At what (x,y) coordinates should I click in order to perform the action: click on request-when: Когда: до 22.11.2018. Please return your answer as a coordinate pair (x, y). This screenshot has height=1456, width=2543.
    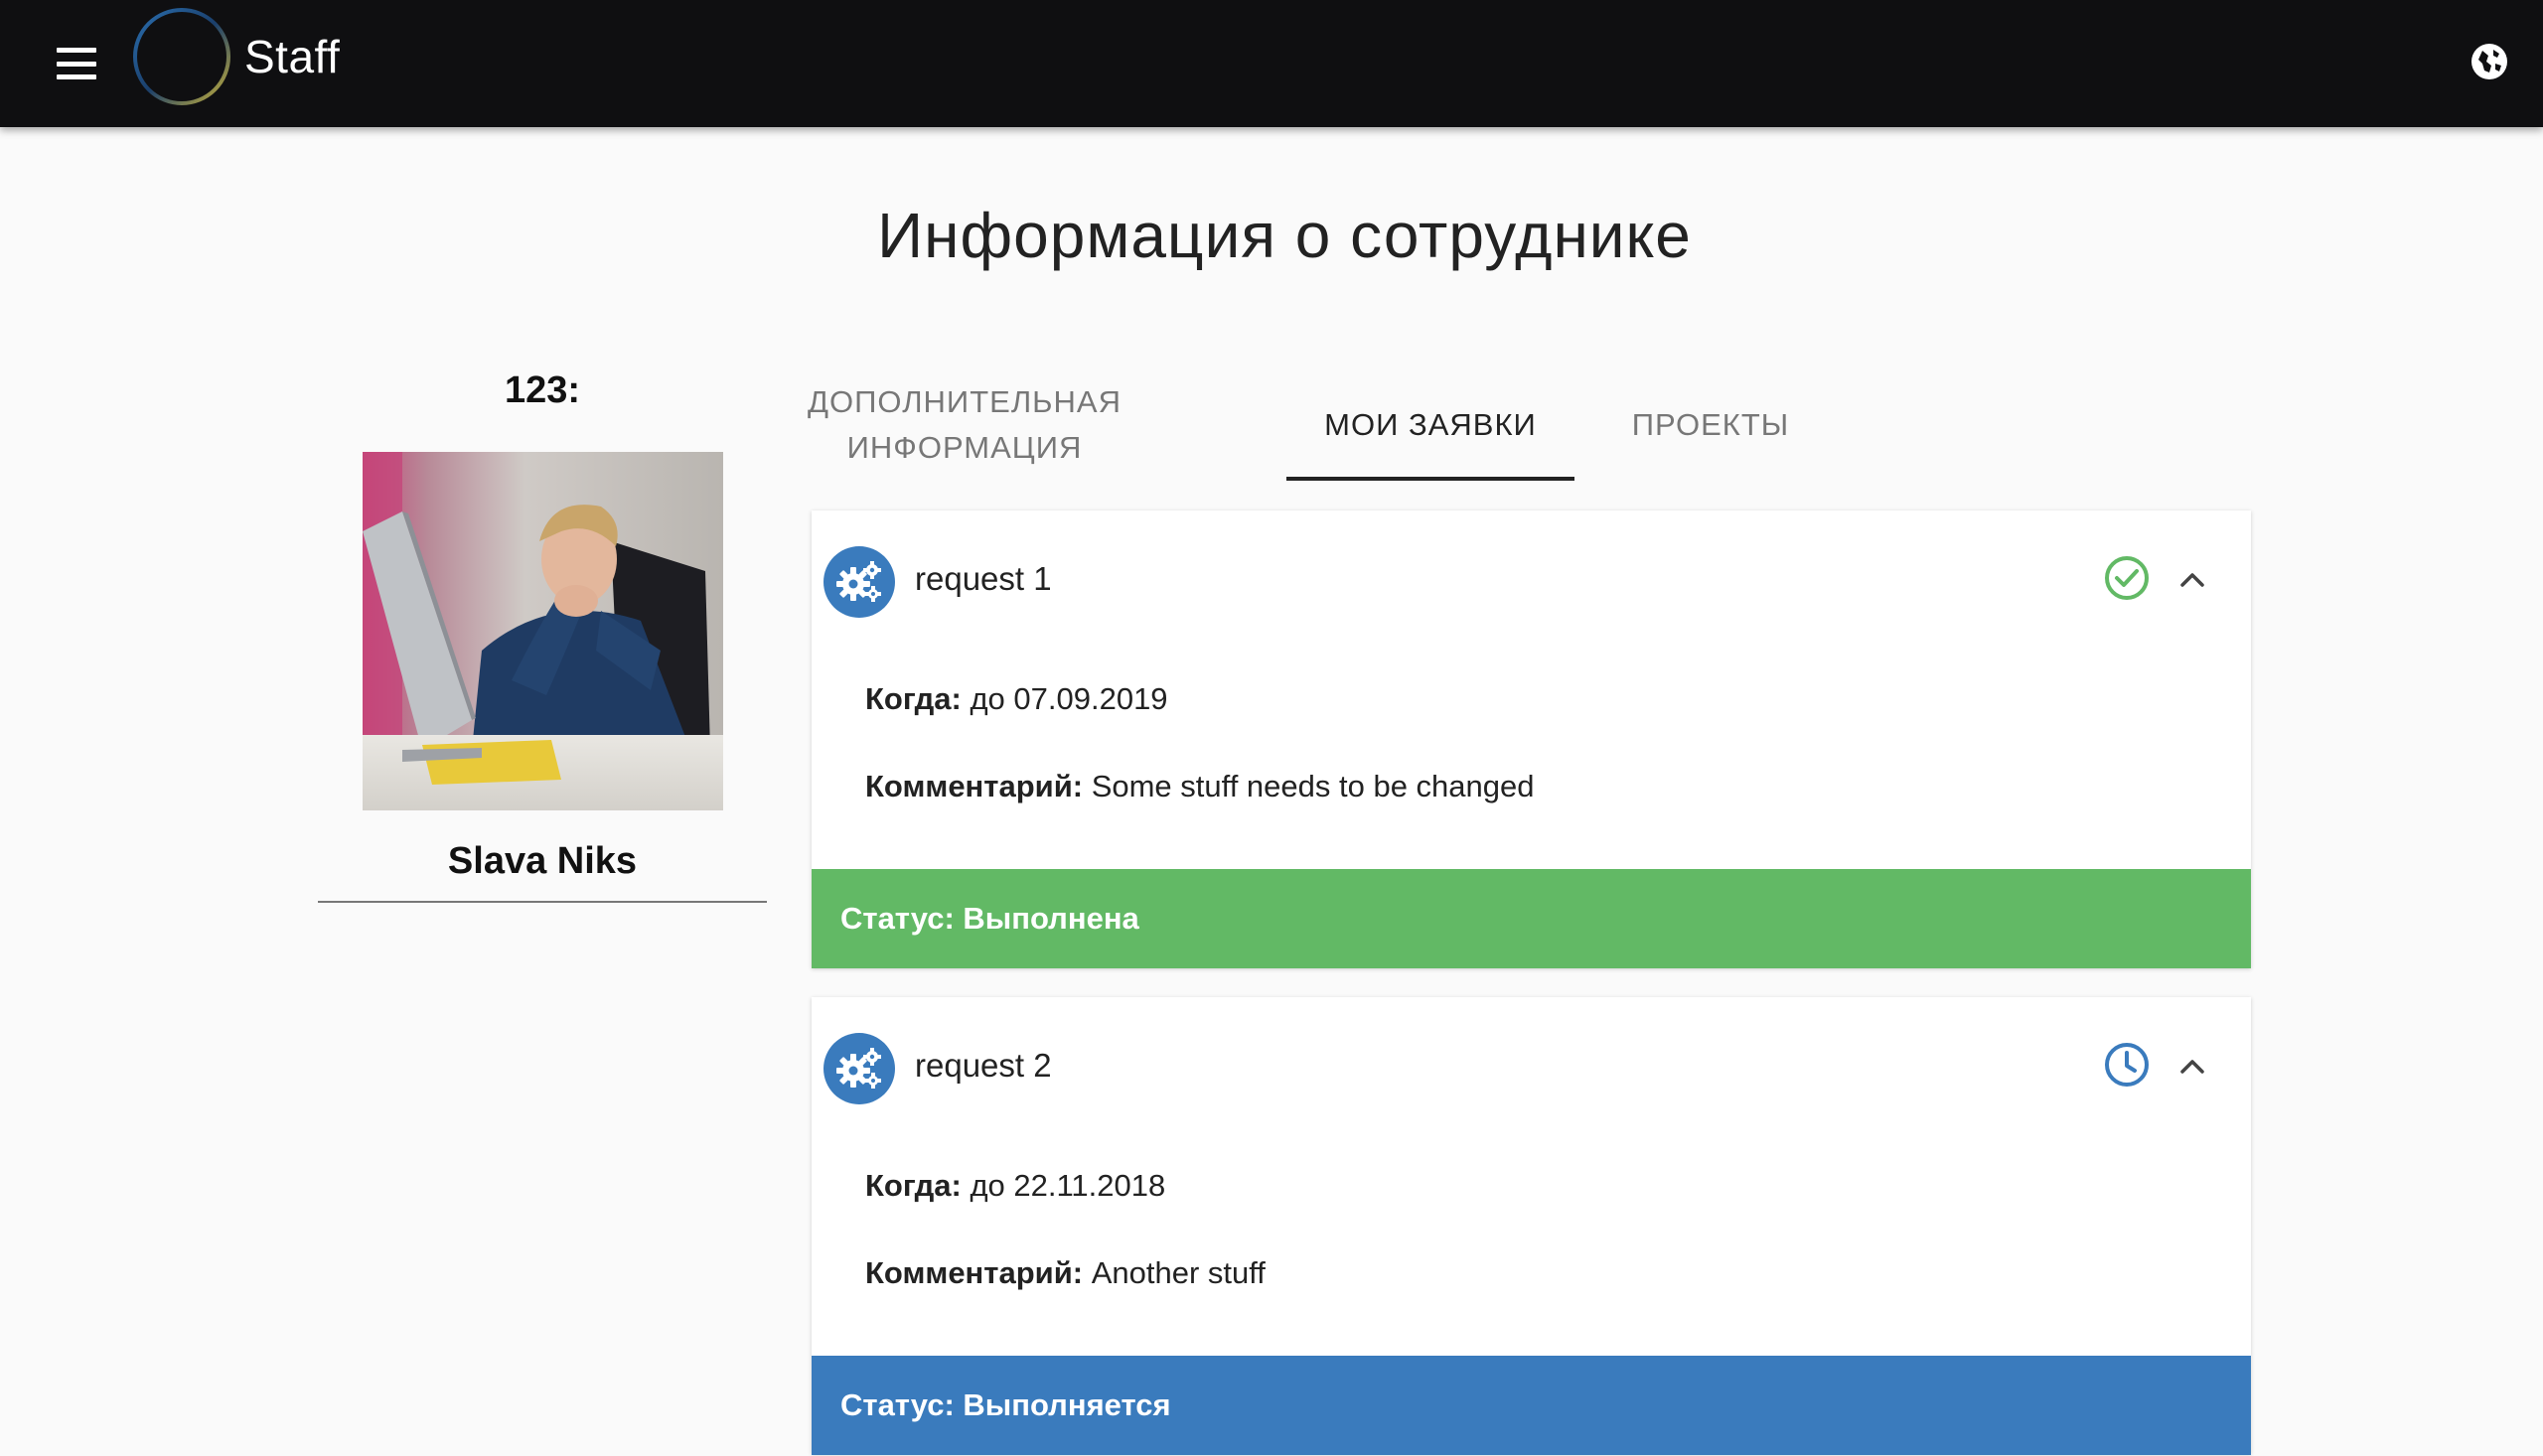
    Looking at the image, I should click on (1015, 1186).